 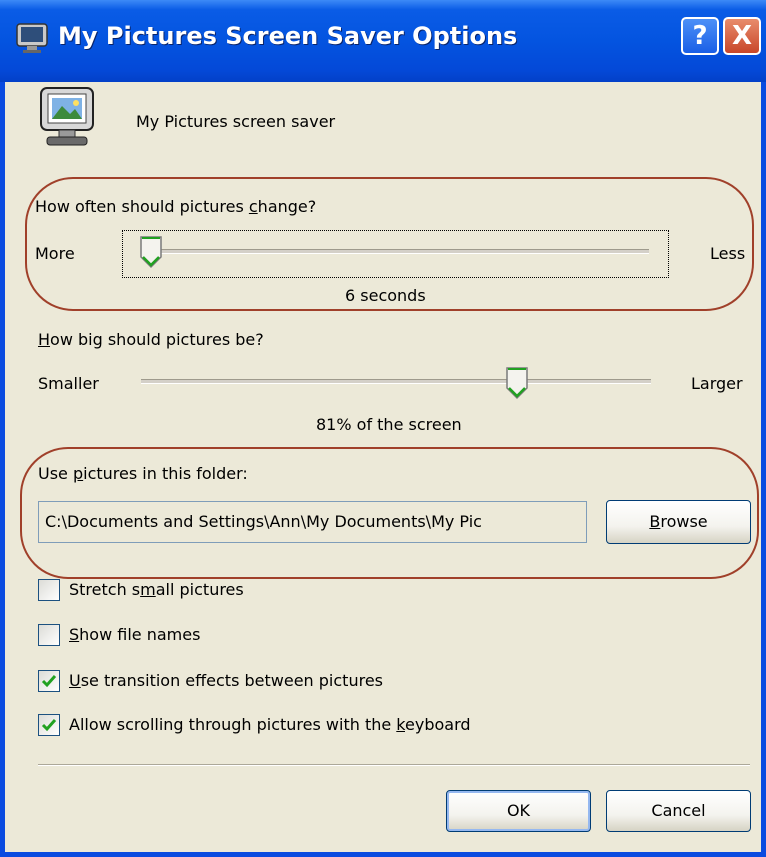 I want to click on change-frequency-slider-track, so click(x=395, y=251).